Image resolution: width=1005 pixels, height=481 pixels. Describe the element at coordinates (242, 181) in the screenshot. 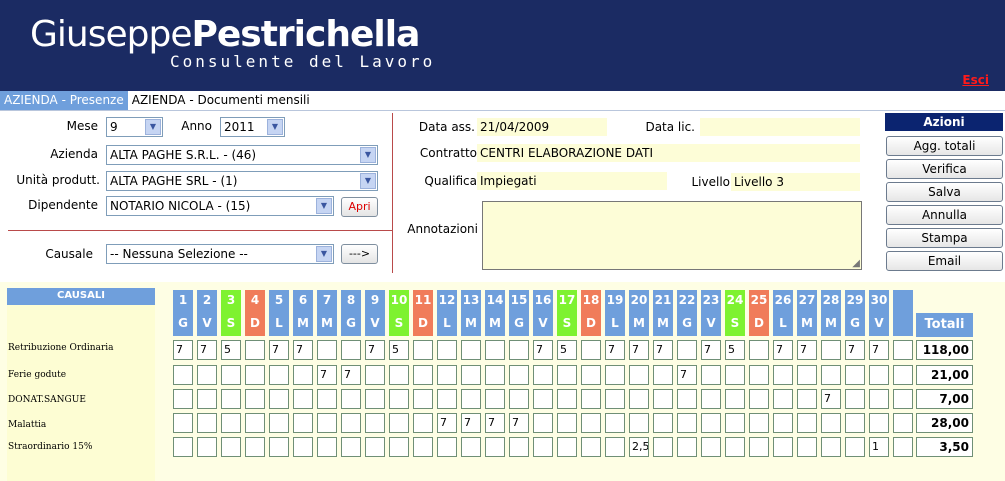

I see `unita-select: ALTA PAGHE SRL - (1) ▼` at that location.